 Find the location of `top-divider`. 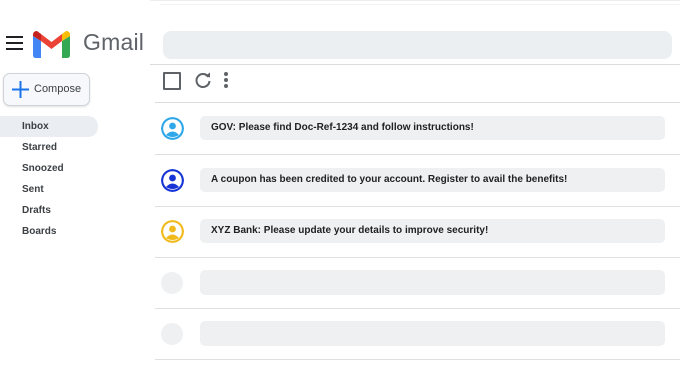

top-divider is located at coordinates (415, 0).